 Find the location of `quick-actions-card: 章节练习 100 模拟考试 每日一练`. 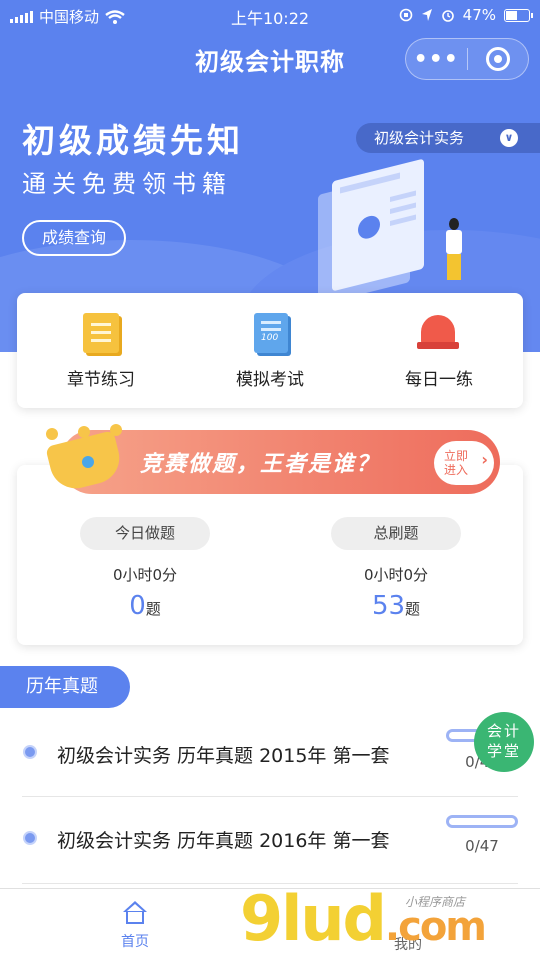

quick-actions-card: 章节练习 100 模拟考试 每日一练 is located at coordinates (270, 350).